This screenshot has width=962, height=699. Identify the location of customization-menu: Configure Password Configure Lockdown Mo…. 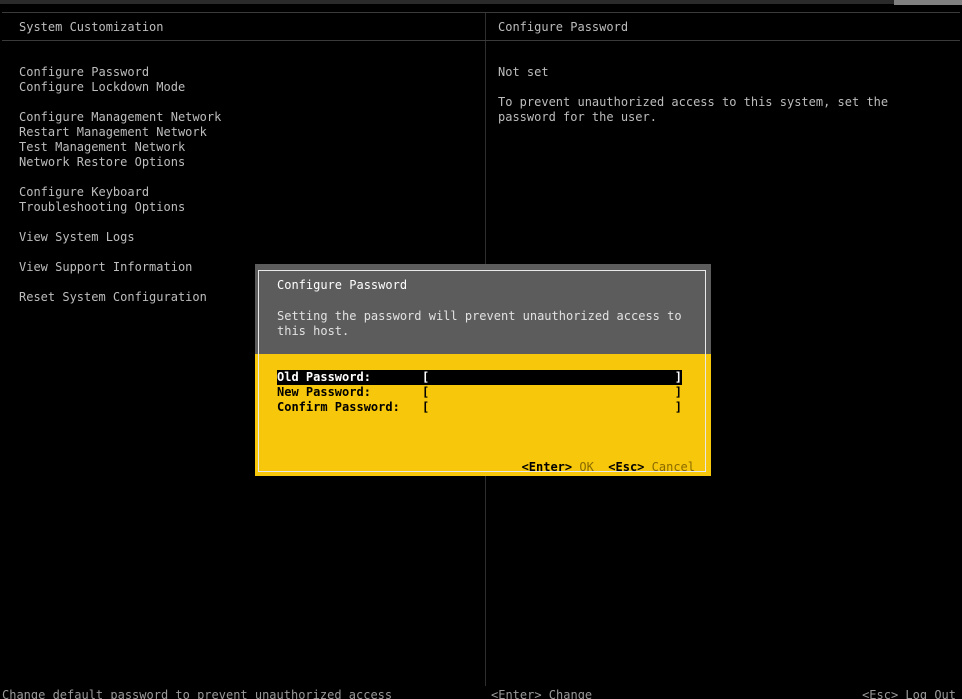
(120, 185).